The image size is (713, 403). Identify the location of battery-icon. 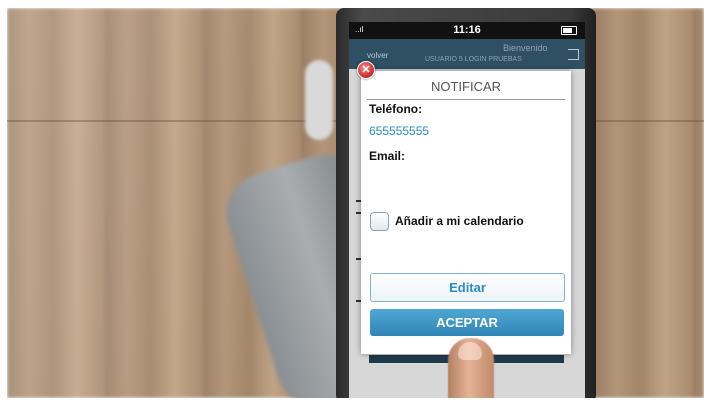
(569, 30).